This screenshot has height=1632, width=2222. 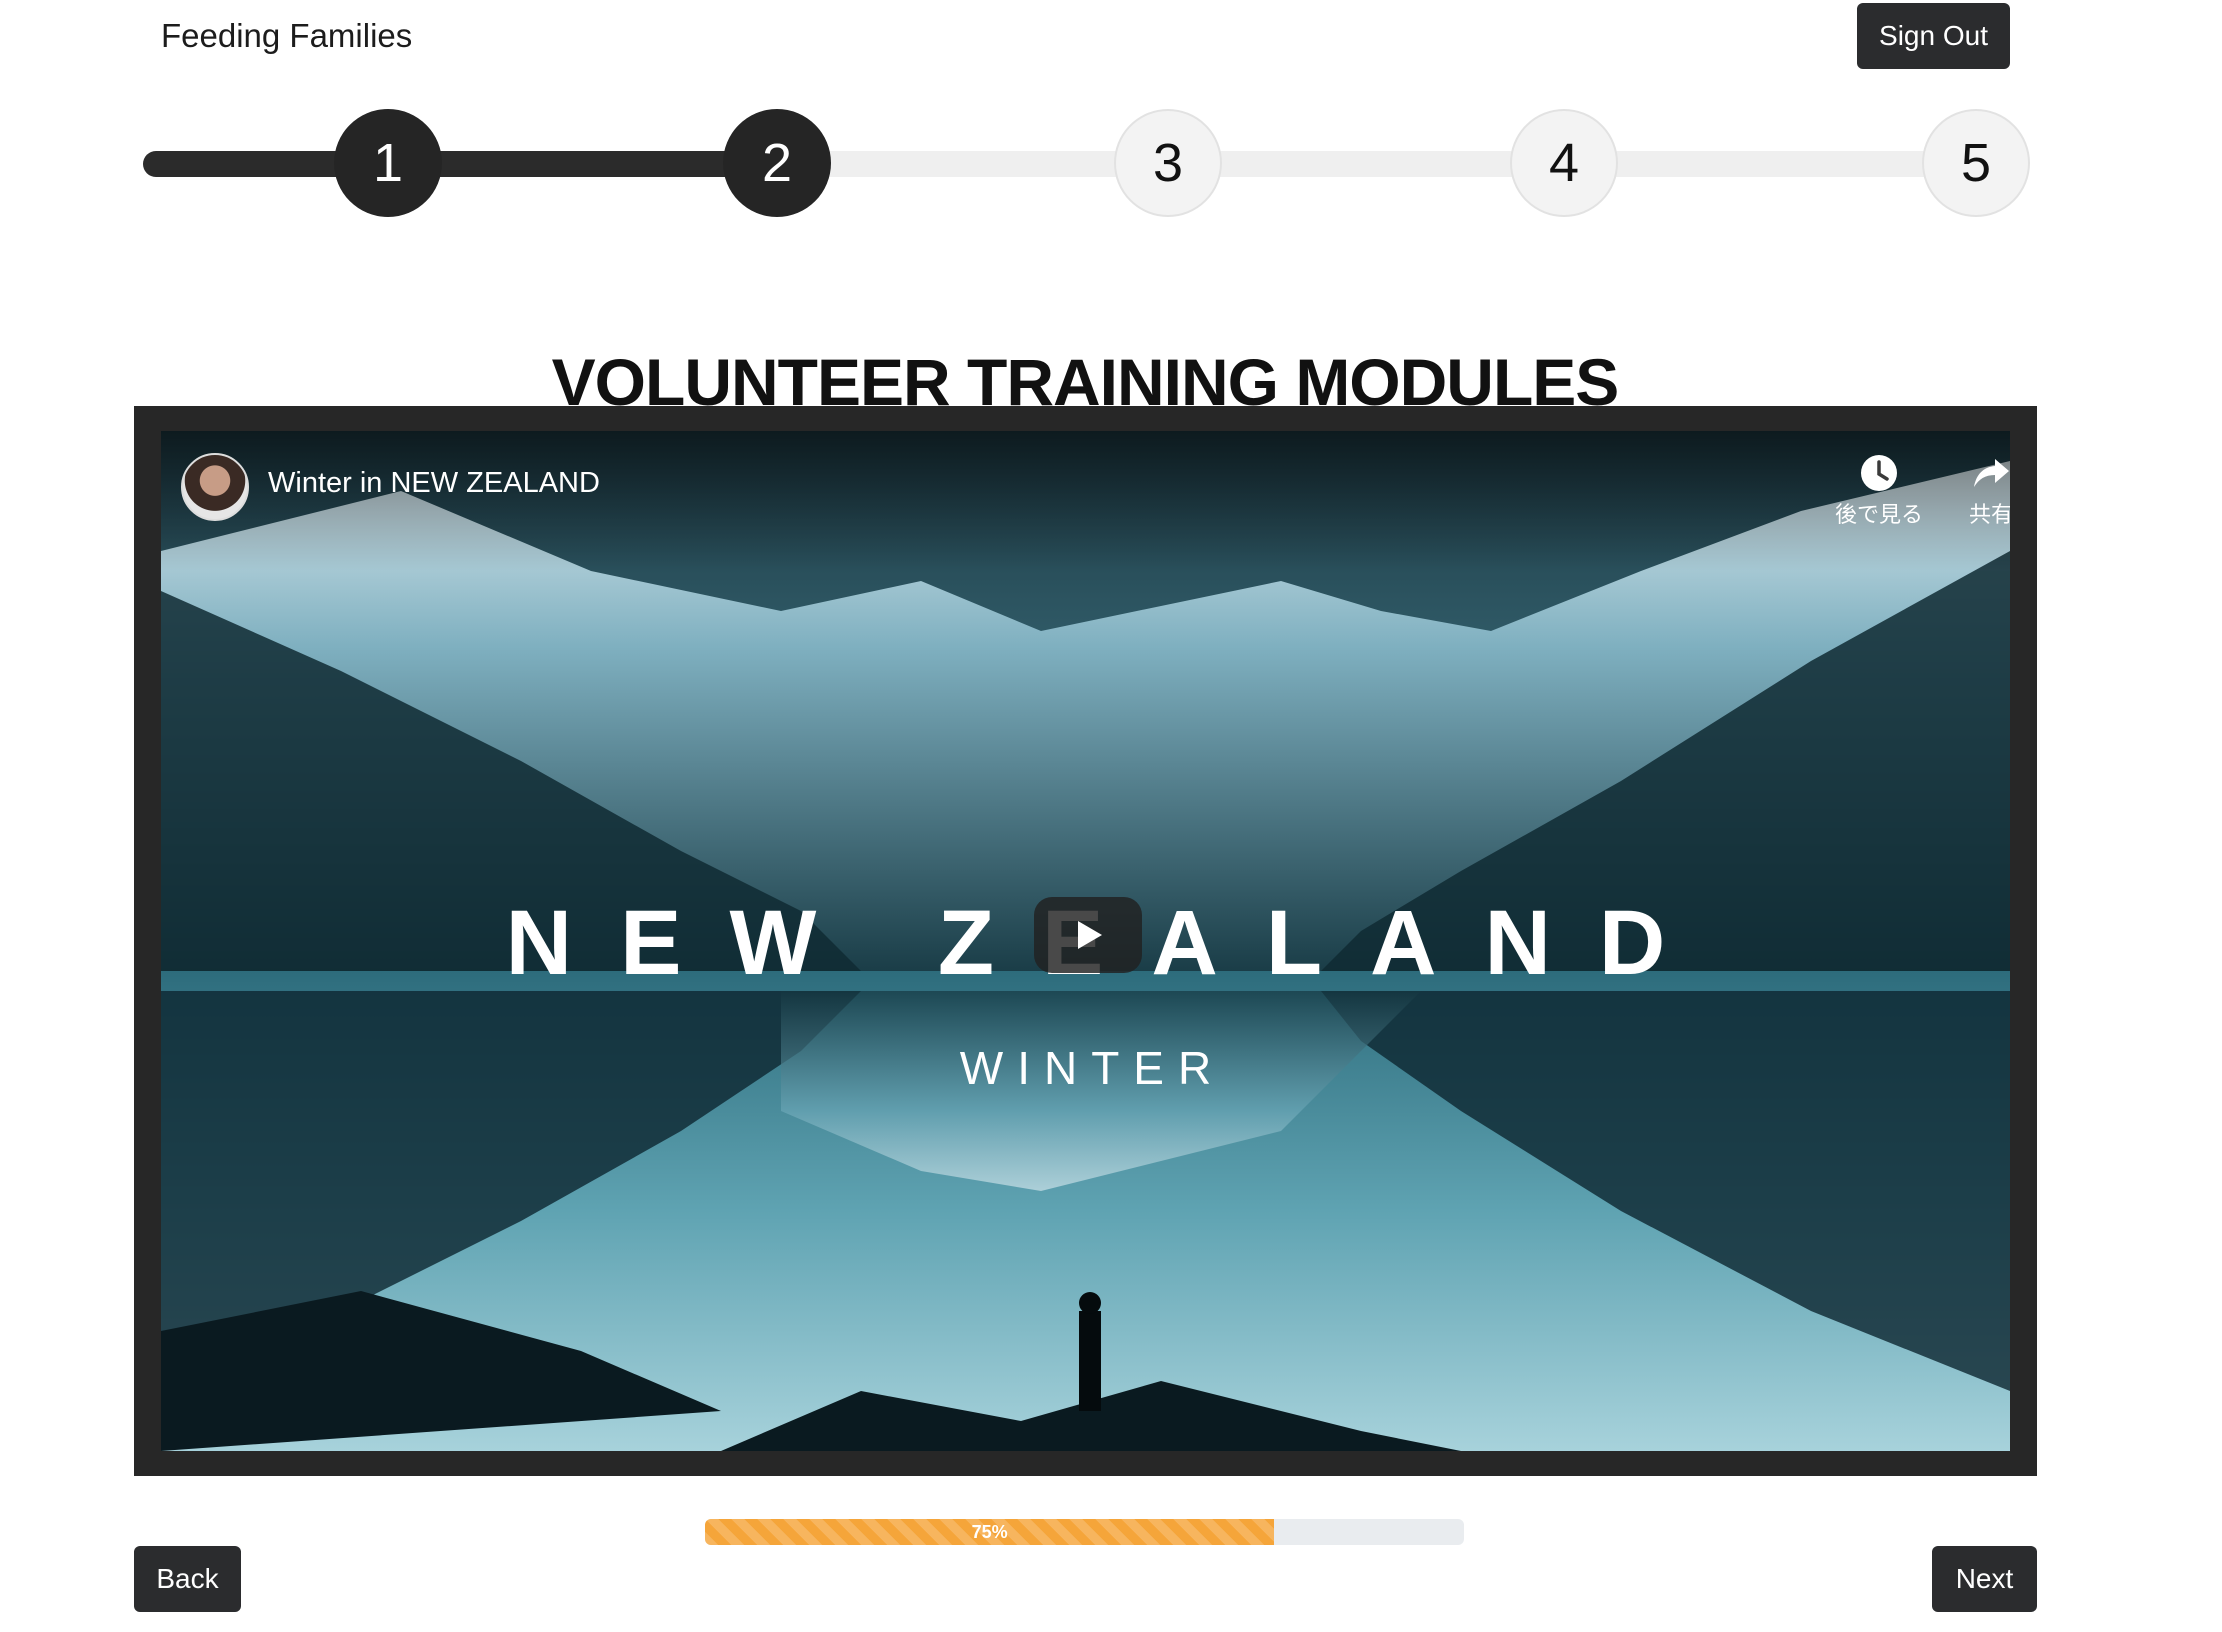 What do you see at coordinates (1092, 1068) in the screenshot?
I see `video-overlay-subtitle: WINTER` at bounding box center [1092, 1068].